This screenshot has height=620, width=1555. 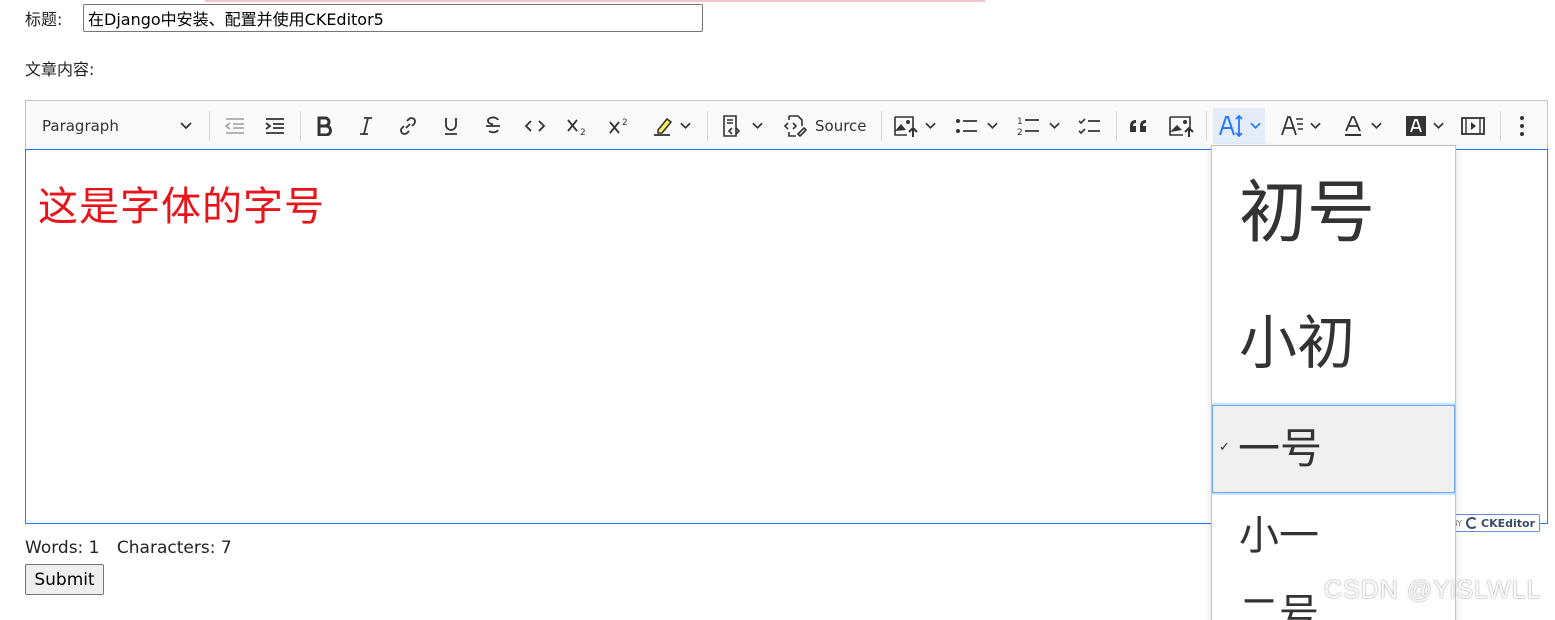 I want to click on font-size-option-label: 初号, so click(x=1307, y=213).